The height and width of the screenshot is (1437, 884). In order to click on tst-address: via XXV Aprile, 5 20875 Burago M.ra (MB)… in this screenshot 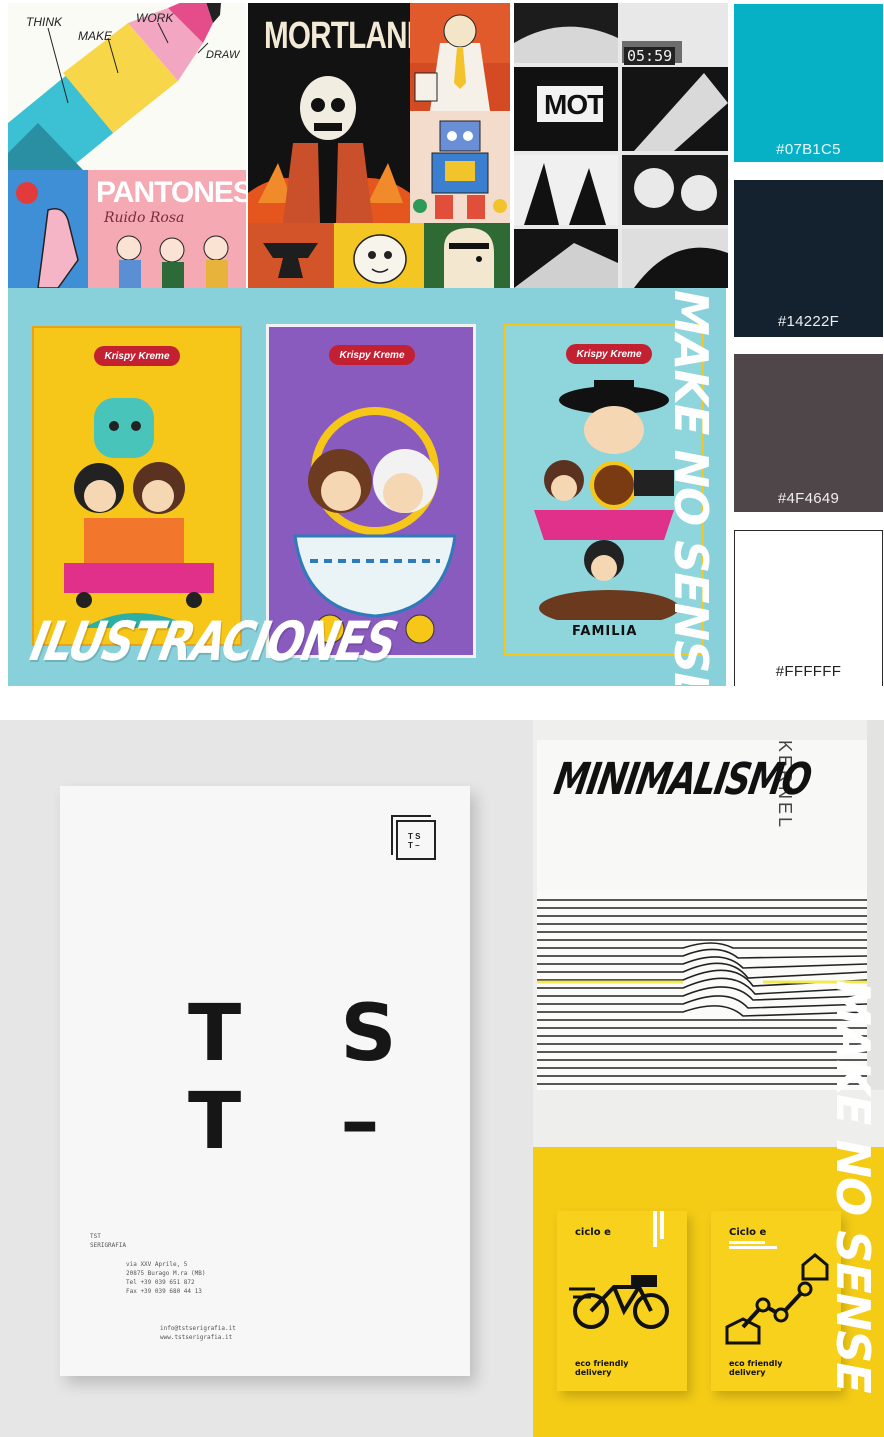, I will do `click(166, 1278)`.